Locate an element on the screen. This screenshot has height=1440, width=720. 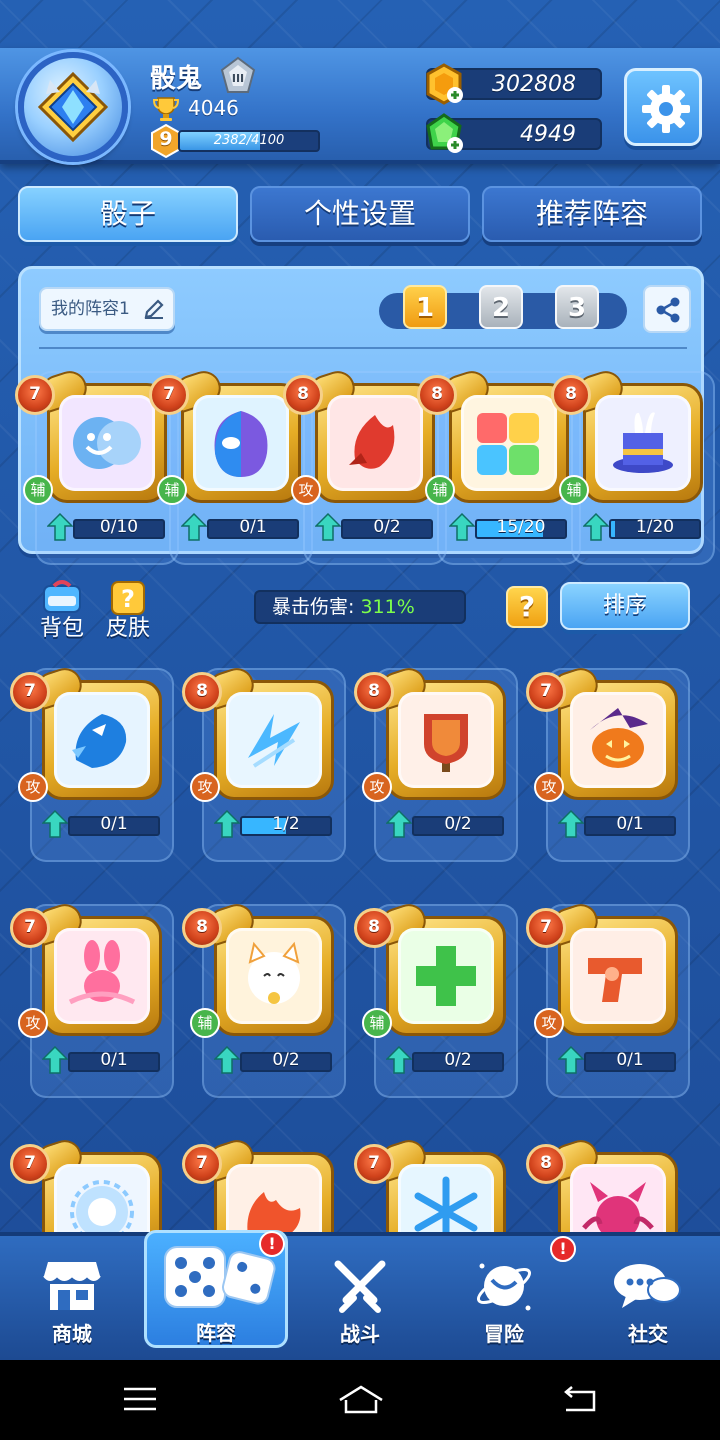
status-bar is located at coordinates (360, 24).